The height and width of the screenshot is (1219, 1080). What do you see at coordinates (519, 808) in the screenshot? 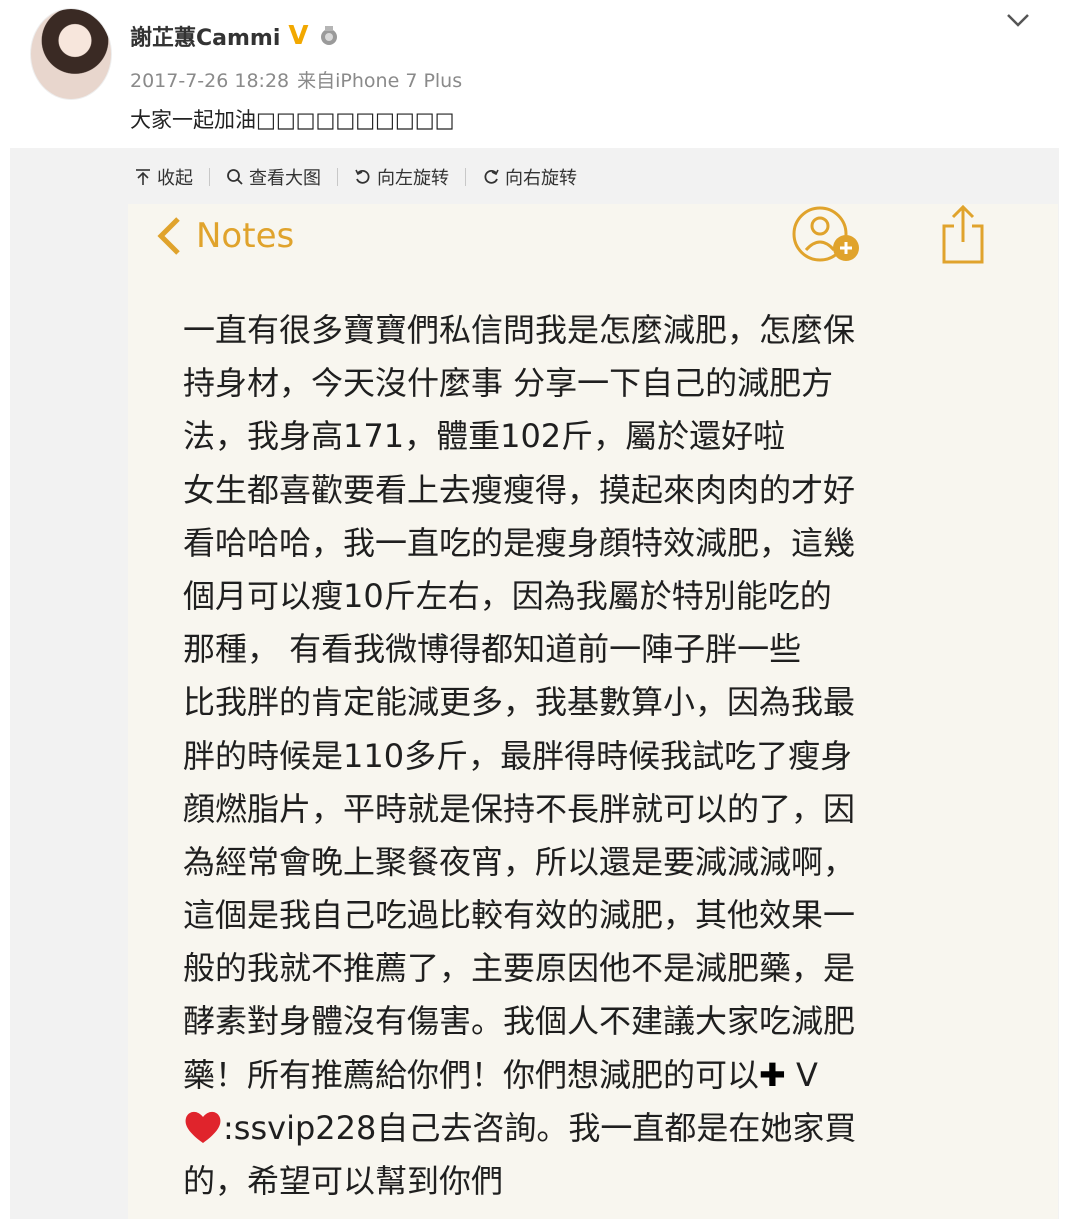
I see `note-line: 顔燃脂片，平時就是保持不長胖就可以的了，因` at bounding box center [519, 808].